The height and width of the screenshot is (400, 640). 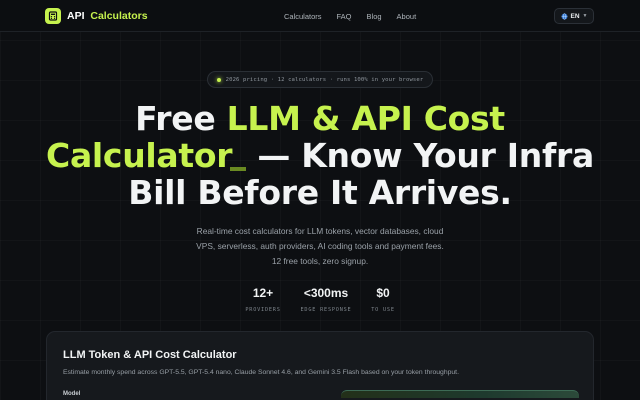 I want to click on stat-value: <300ms, so click(x=326, y=293).